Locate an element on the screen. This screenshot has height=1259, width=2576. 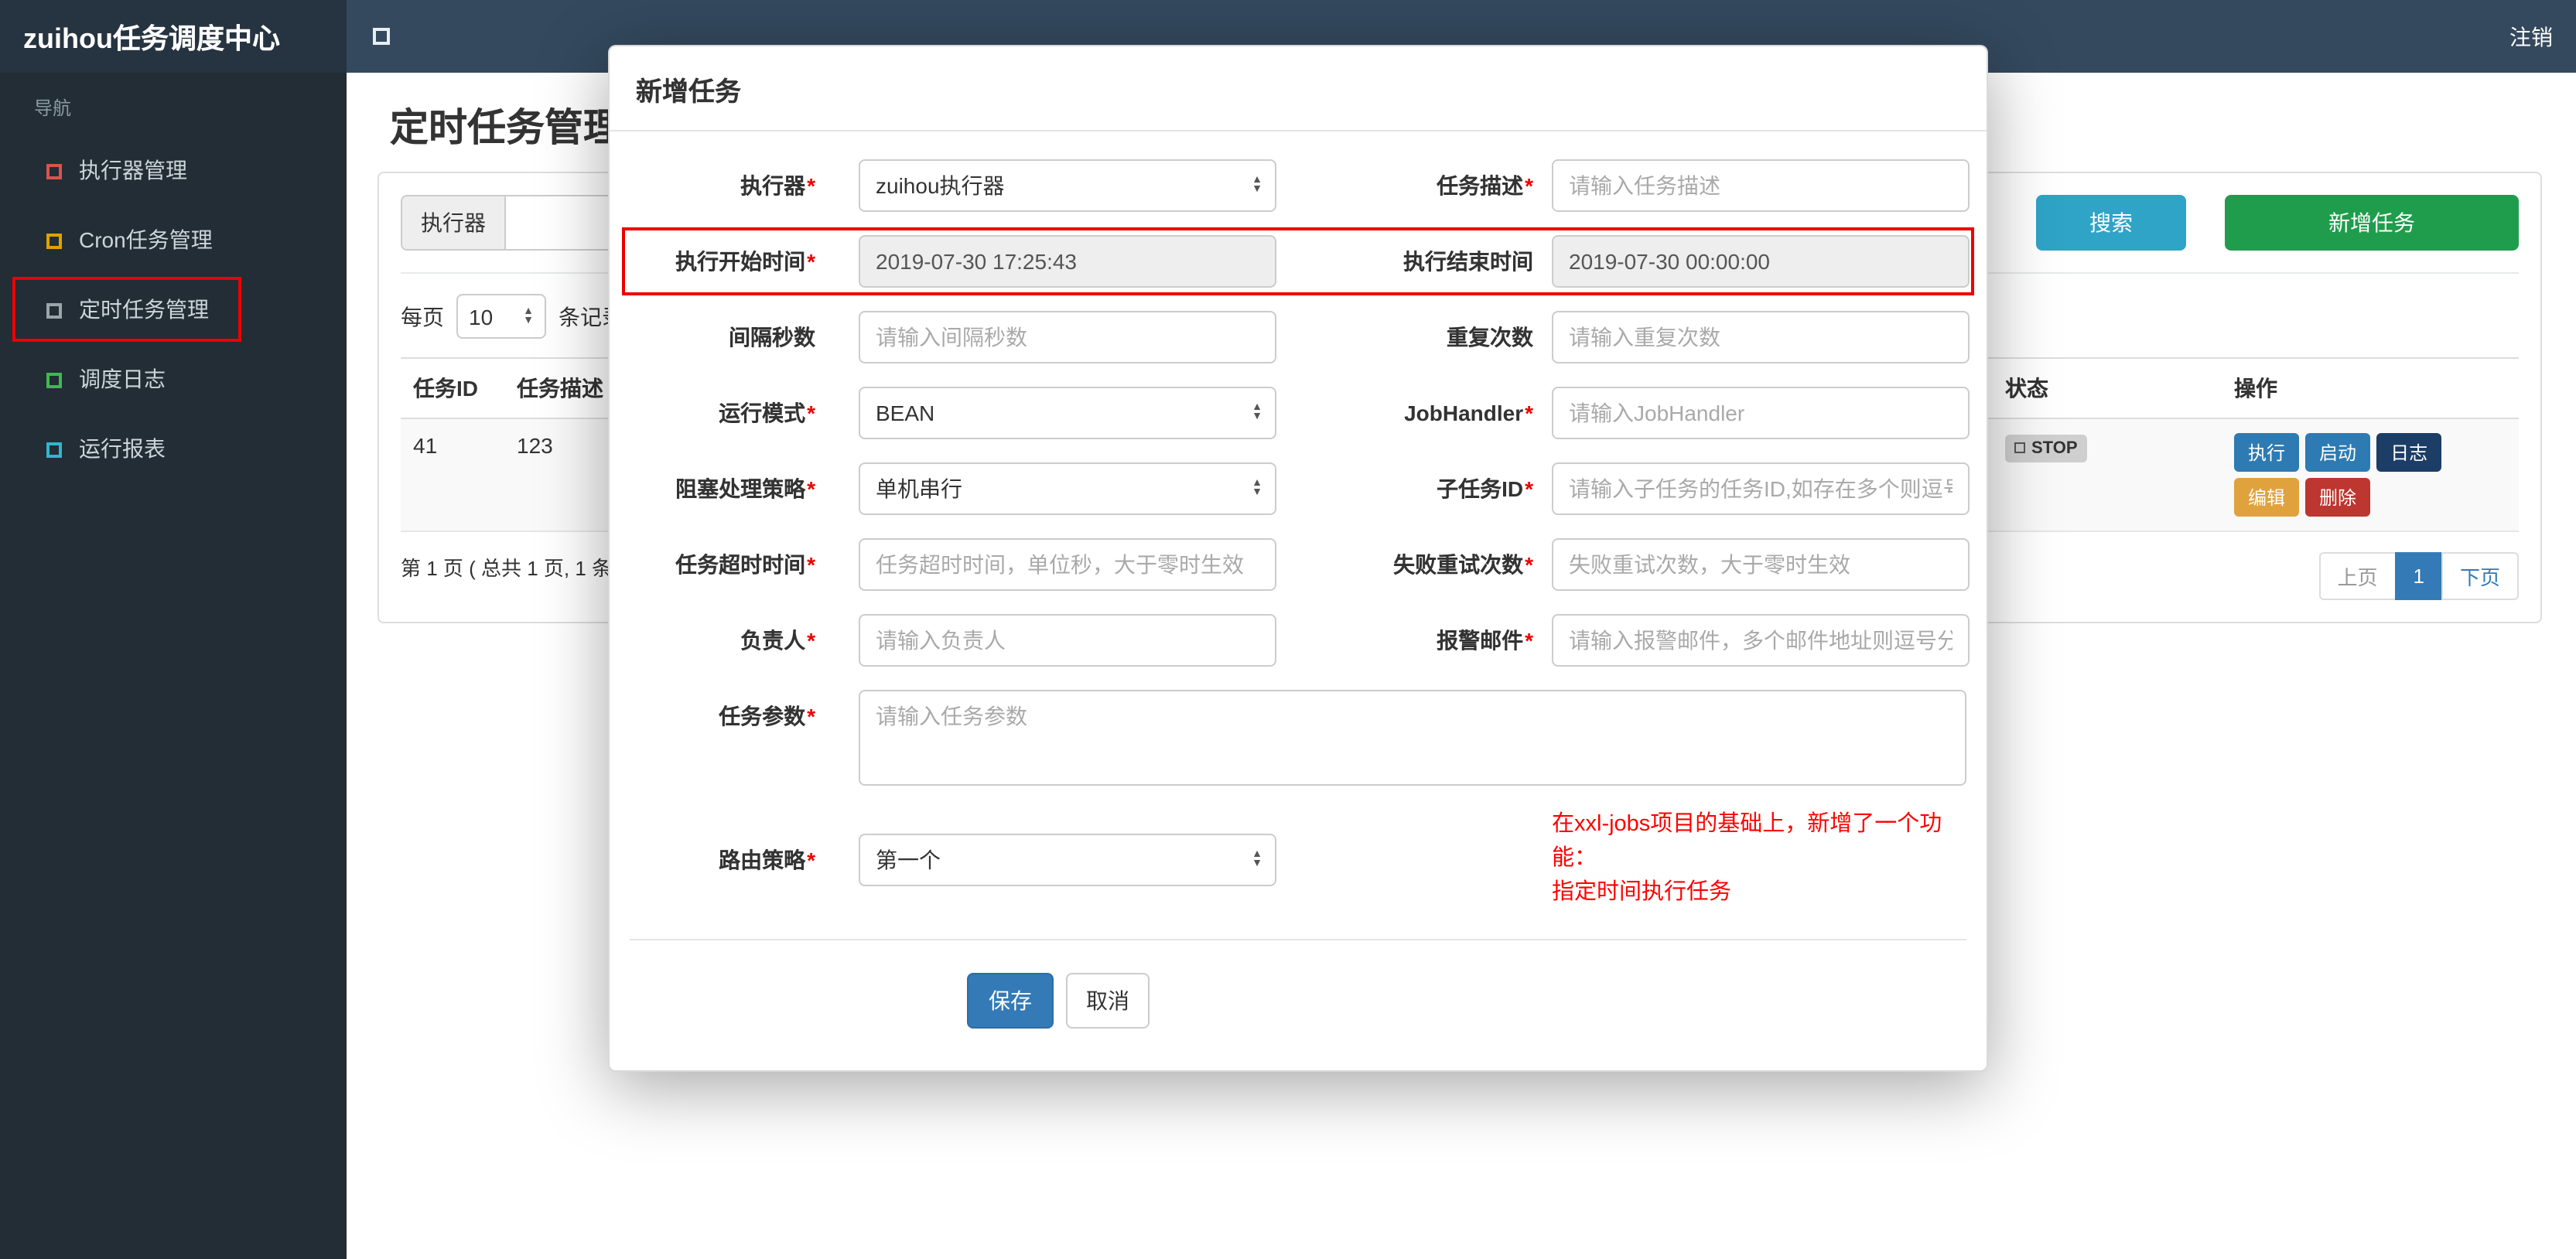
modal-title: 新增任务 is located at coordinates (688, 92).